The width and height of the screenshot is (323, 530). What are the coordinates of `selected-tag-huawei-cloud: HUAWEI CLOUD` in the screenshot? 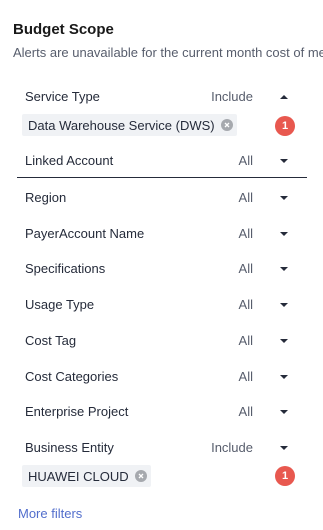 It's located at (86, 476).